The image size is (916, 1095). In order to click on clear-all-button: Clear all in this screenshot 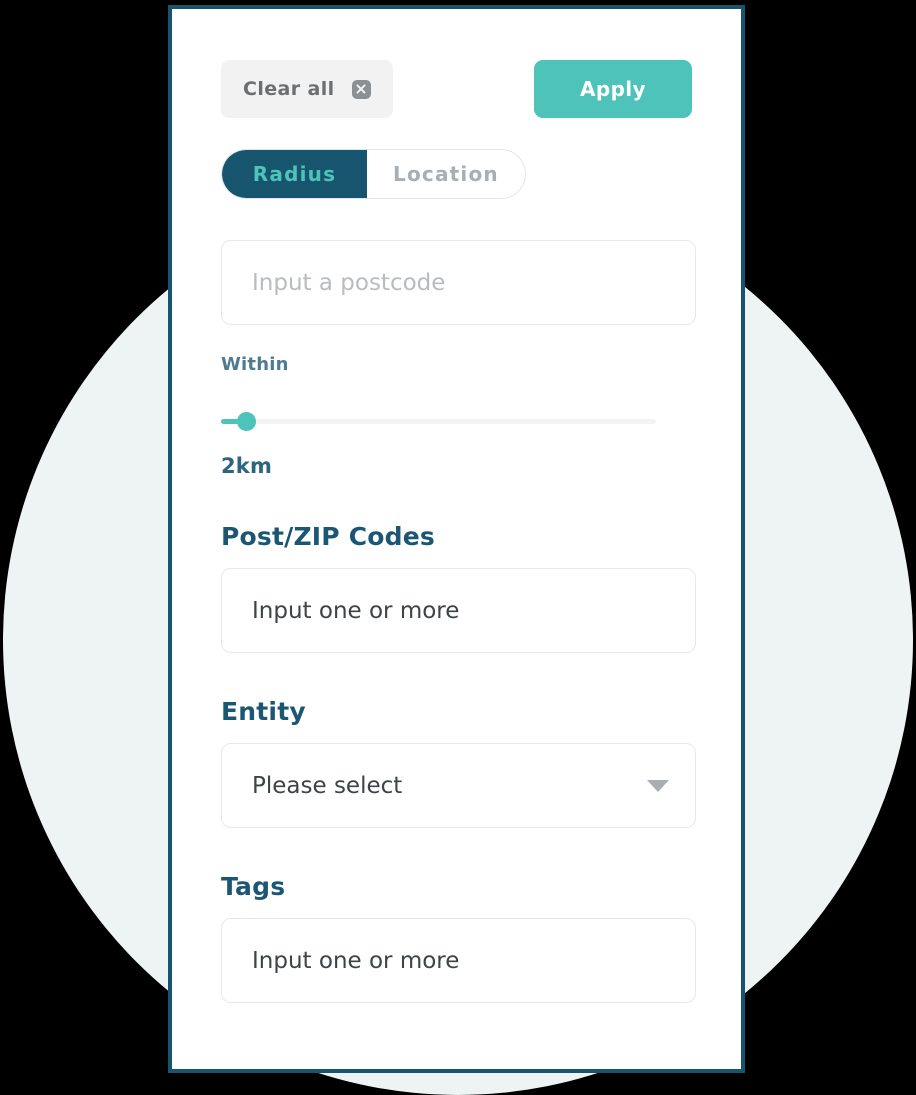, I will do `click(307, 89)`.